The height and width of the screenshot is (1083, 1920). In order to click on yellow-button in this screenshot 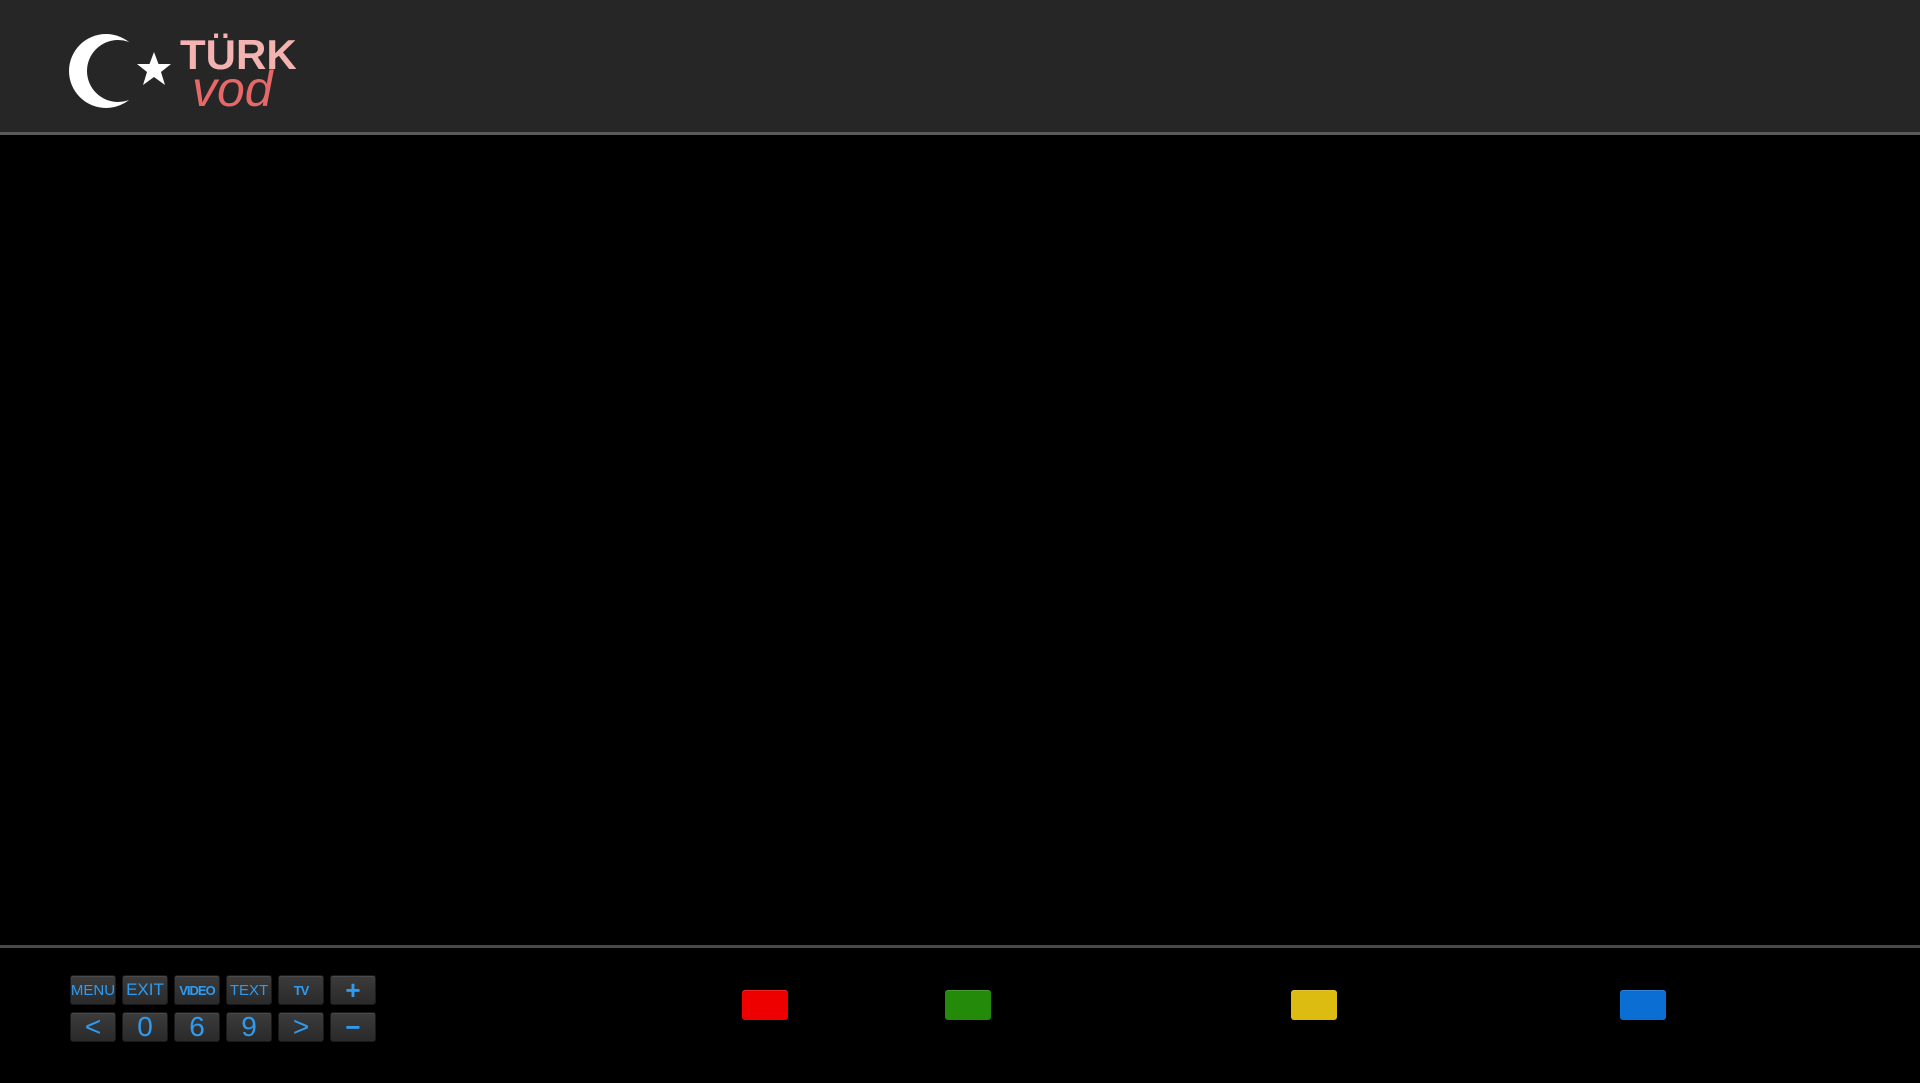, I will do `click(1314, 1005)`.